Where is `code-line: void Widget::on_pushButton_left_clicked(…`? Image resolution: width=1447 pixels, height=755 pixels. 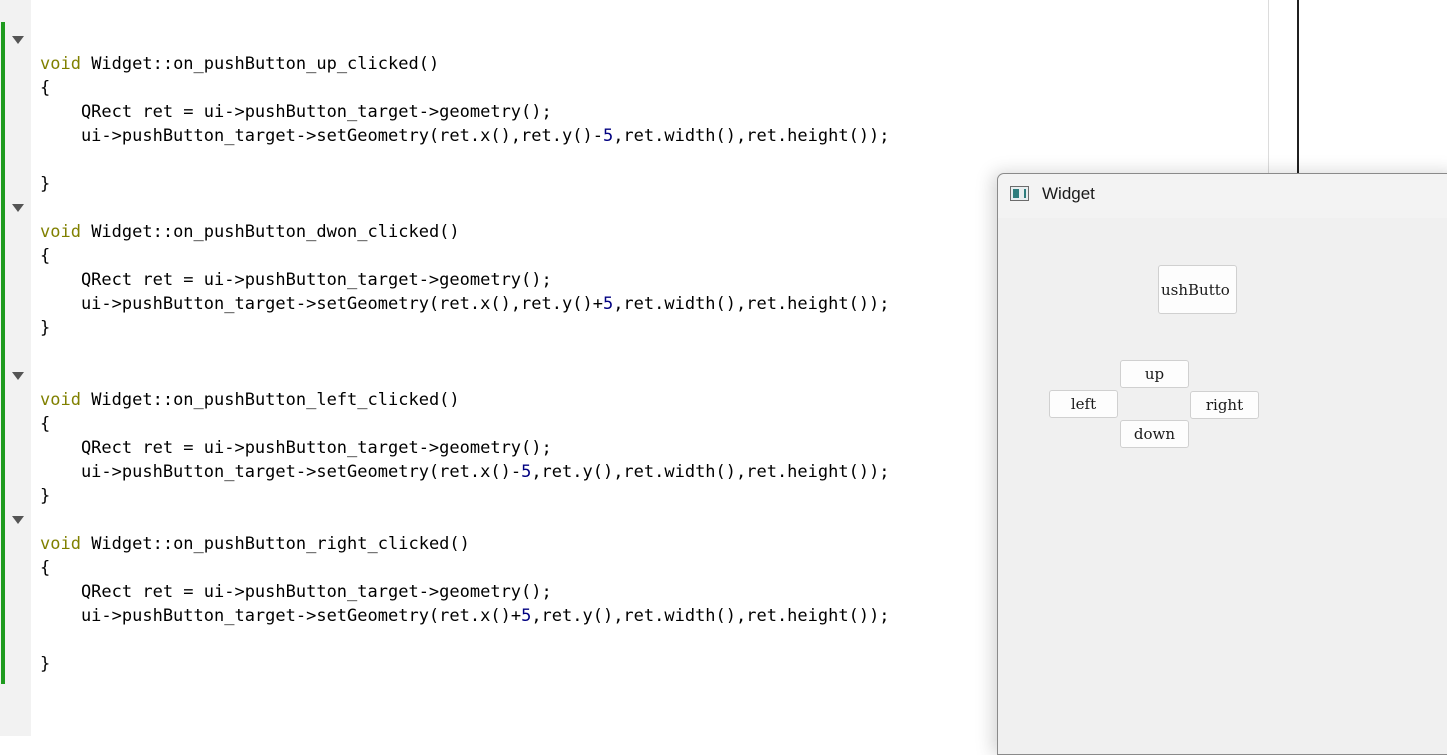 code-line: void Widget::on_pushButton_left_clicked(… is located at coordinates (250, 400).